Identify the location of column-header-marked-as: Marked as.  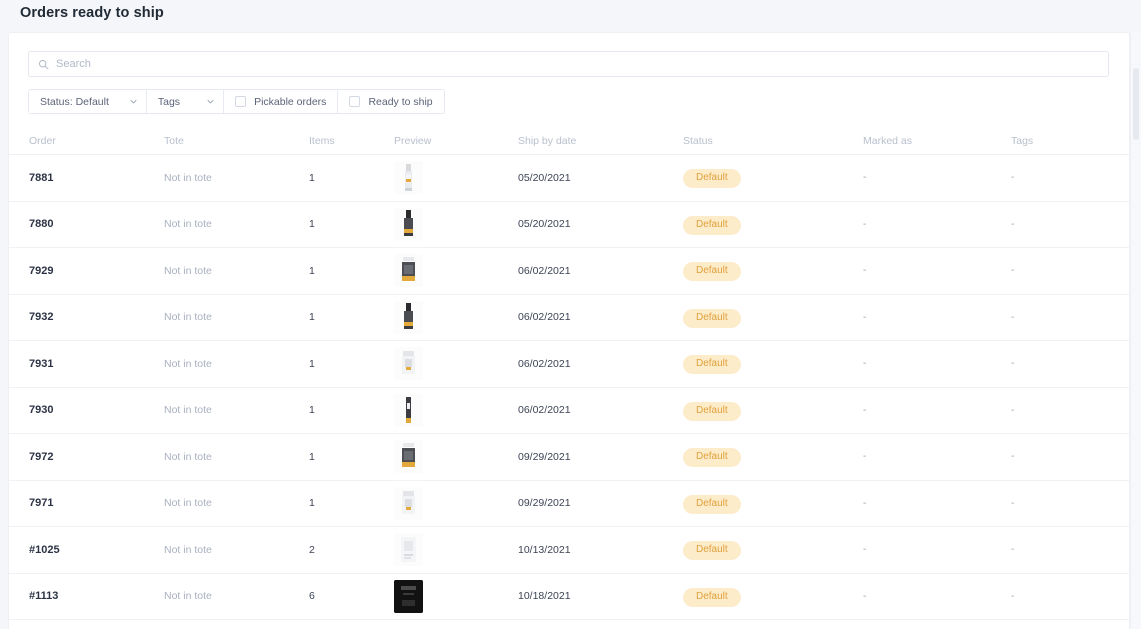
(937, 141).